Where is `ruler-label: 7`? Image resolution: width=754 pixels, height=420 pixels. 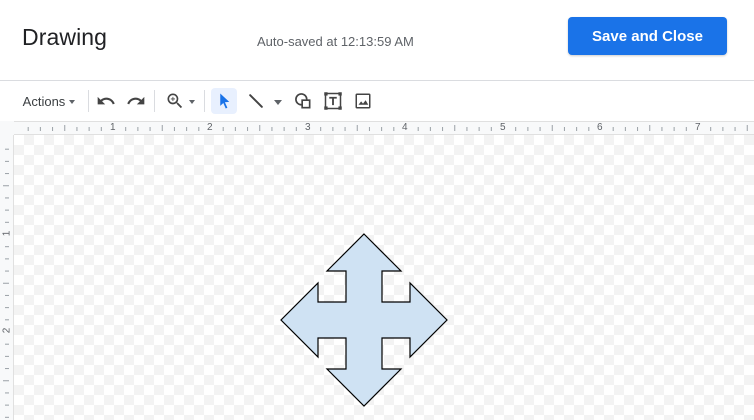
ruler-label: 7 is located at coordinates (698, 127).